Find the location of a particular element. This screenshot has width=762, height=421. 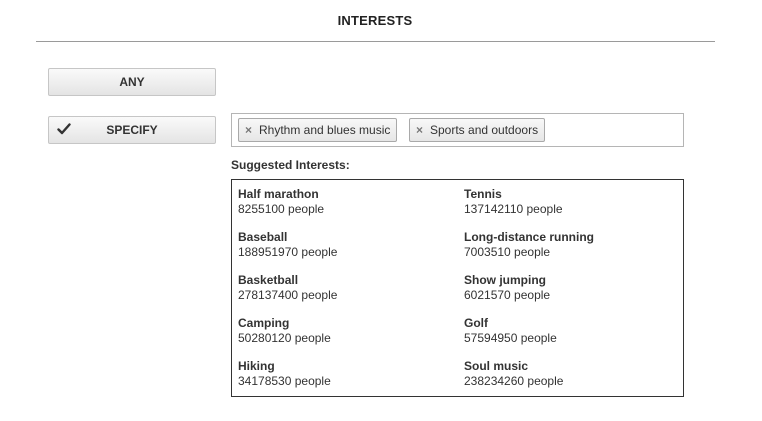

any-button-label: ANY is located at coordinates (132, 82).